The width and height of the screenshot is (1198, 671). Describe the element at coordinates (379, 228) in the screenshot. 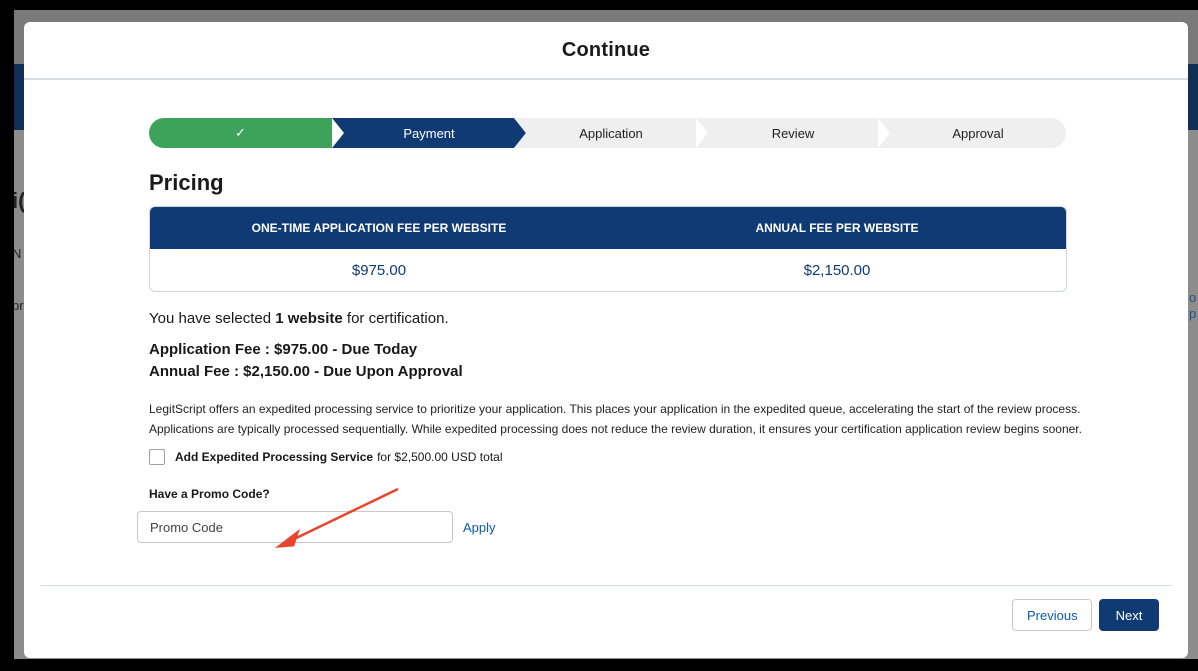

I see `column-header: ONE-TIME APPLICATION FEE PER WEBSITE` at that location.